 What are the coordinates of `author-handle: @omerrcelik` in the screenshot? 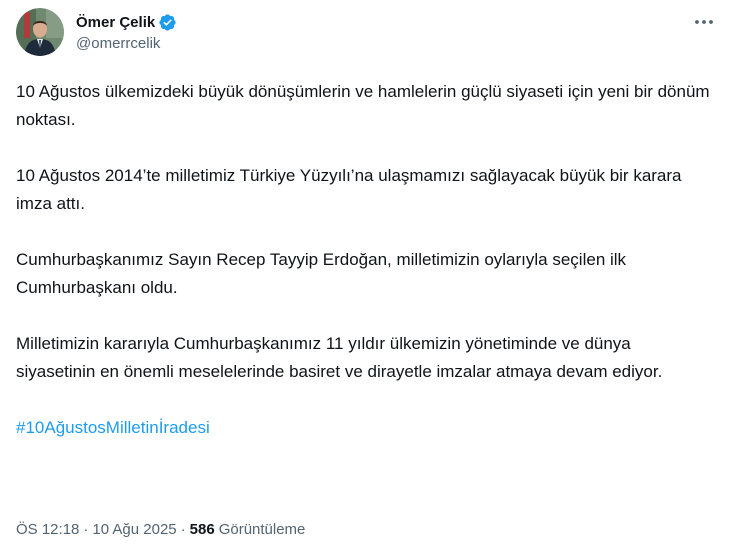 It's located at (126, 43).